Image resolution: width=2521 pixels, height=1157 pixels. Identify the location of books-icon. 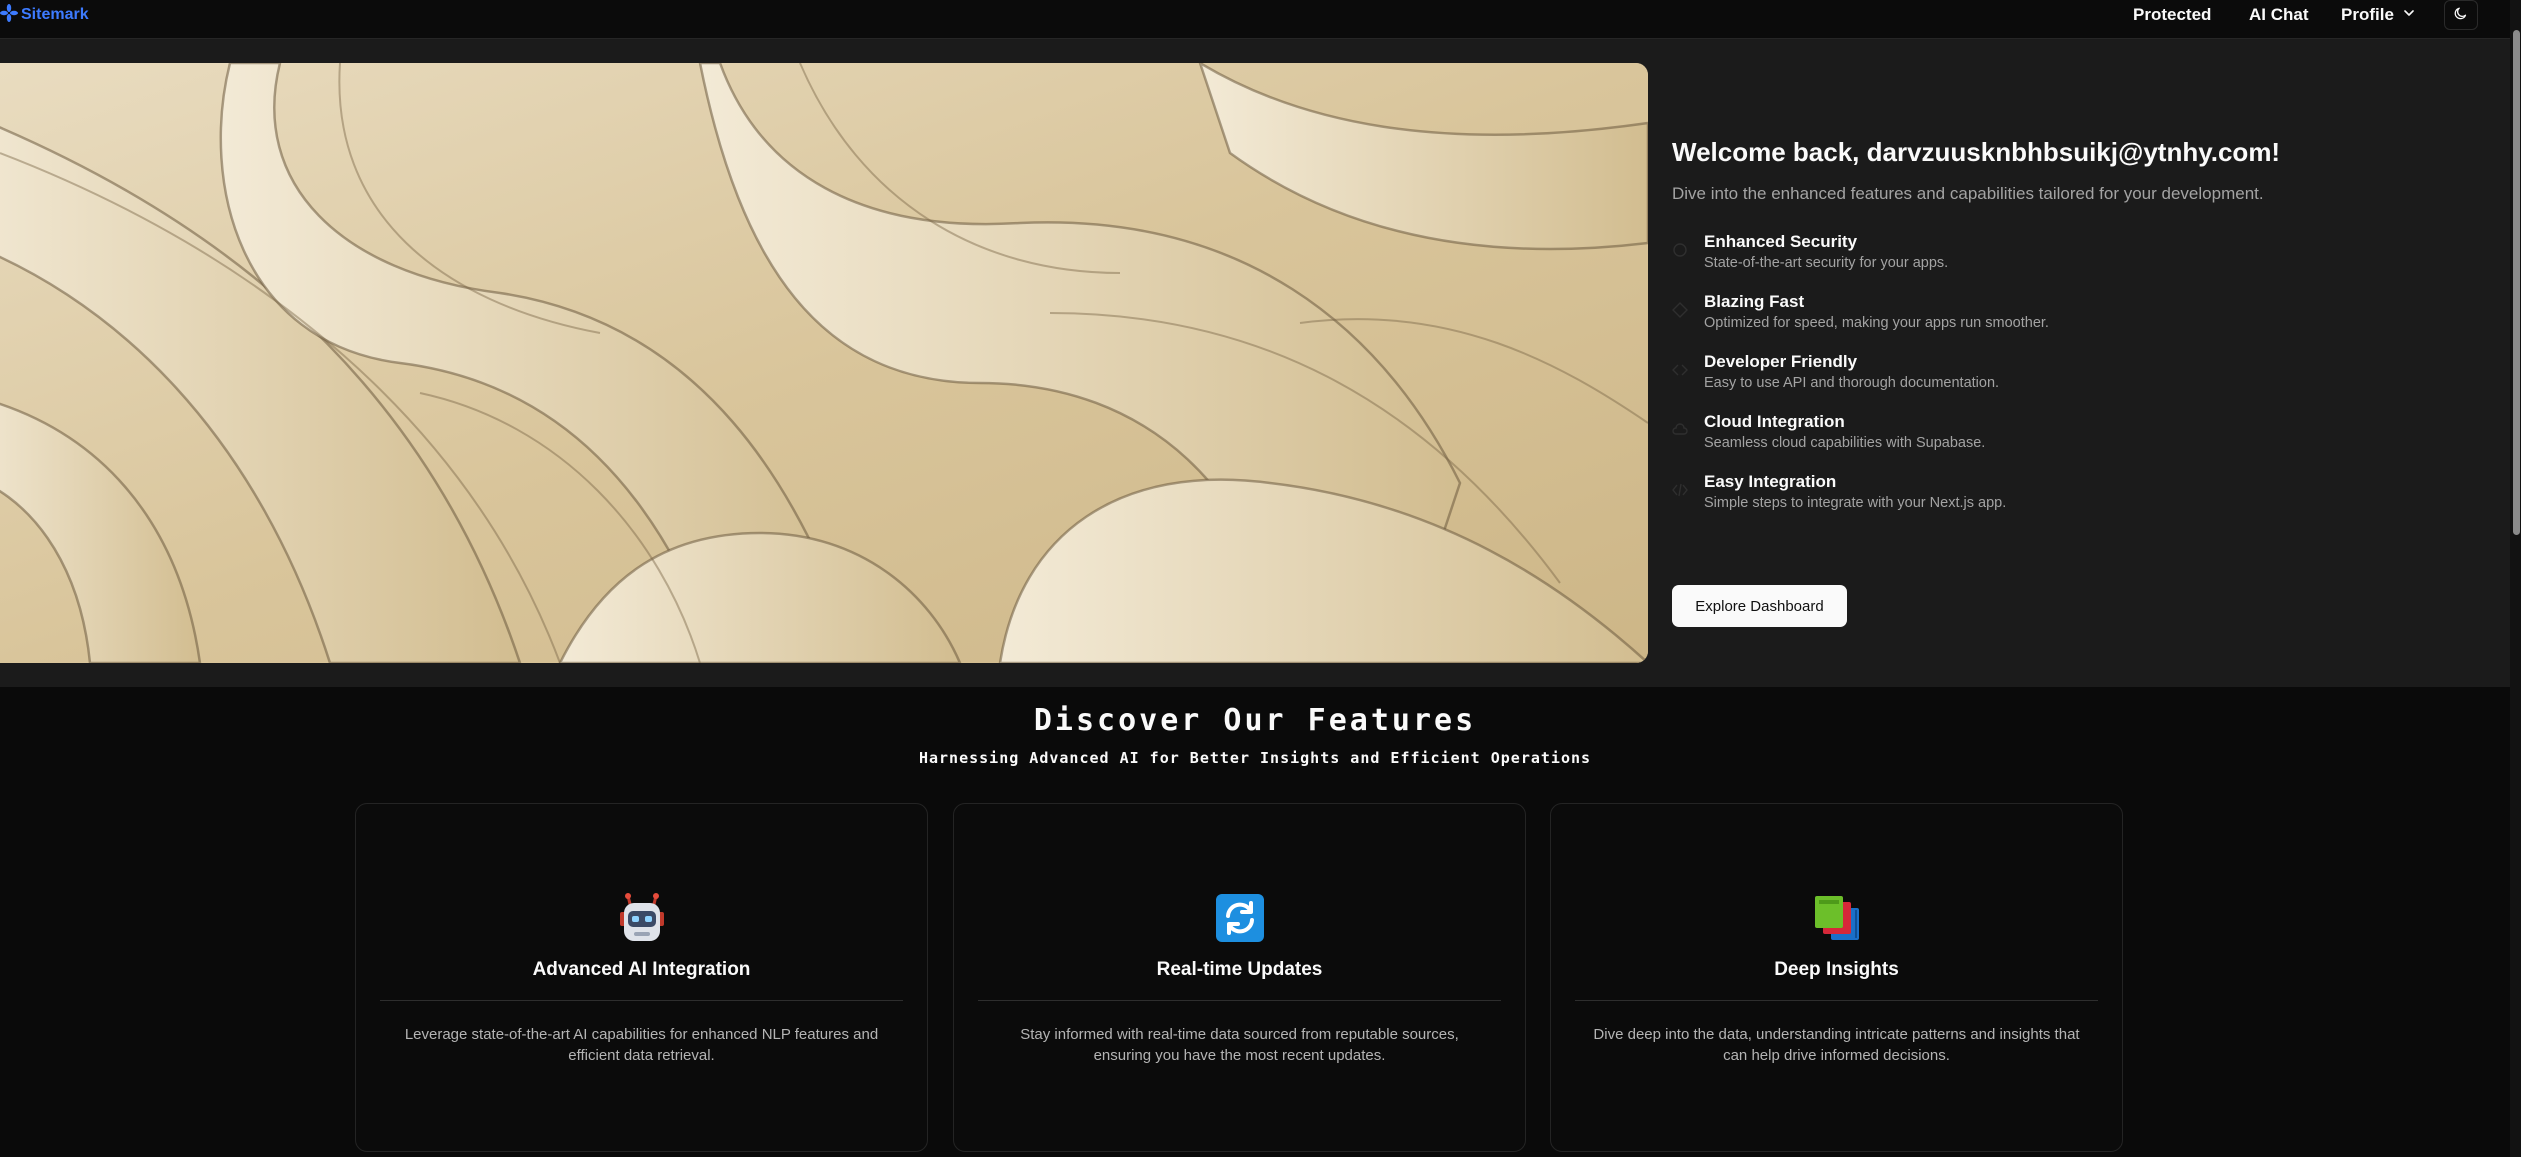
(1837, 920).